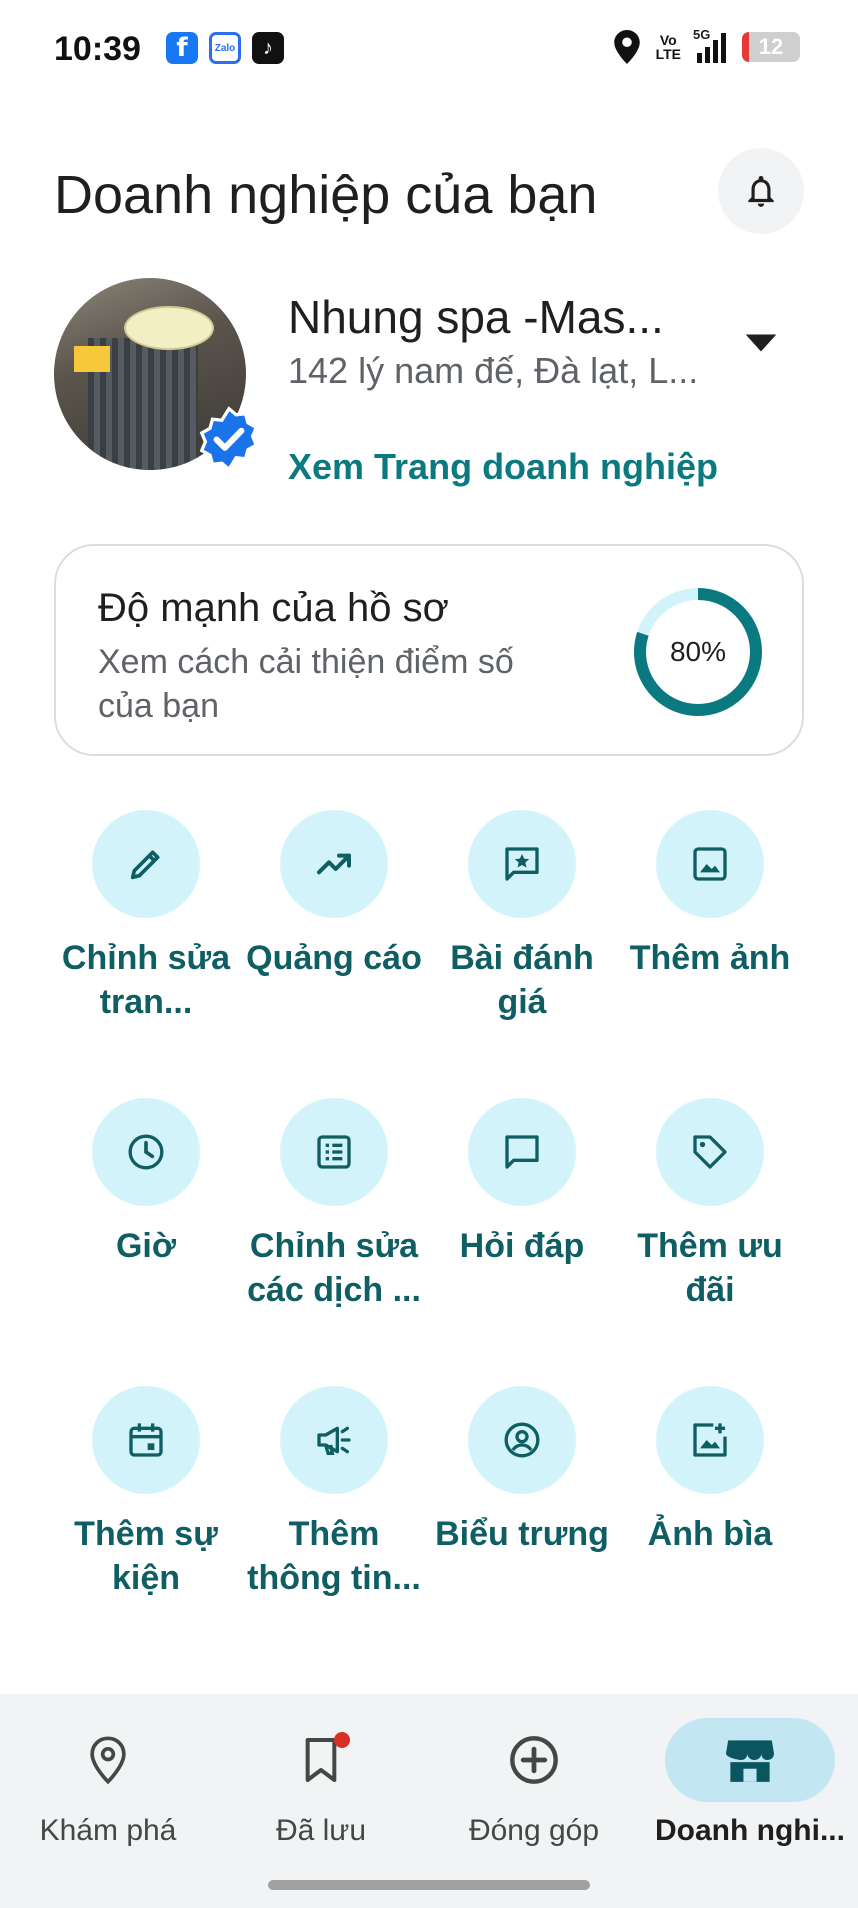 This screenshot has height=1908, width=858. I want to click on megaphone-icon, so click(334, 1440).